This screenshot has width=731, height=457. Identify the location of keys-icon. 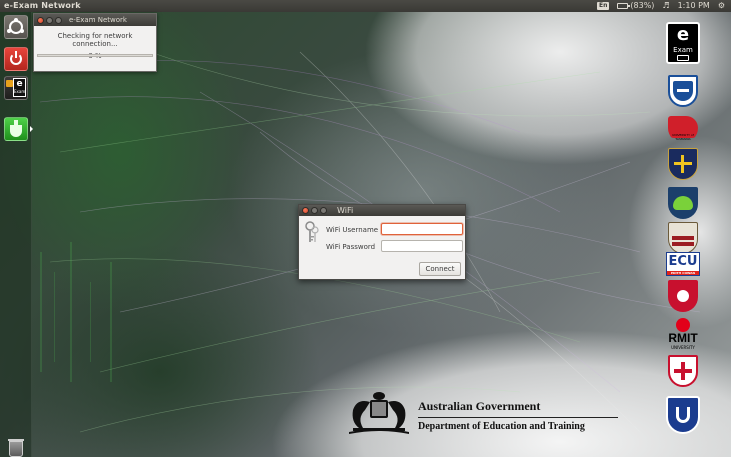
(312, 231).